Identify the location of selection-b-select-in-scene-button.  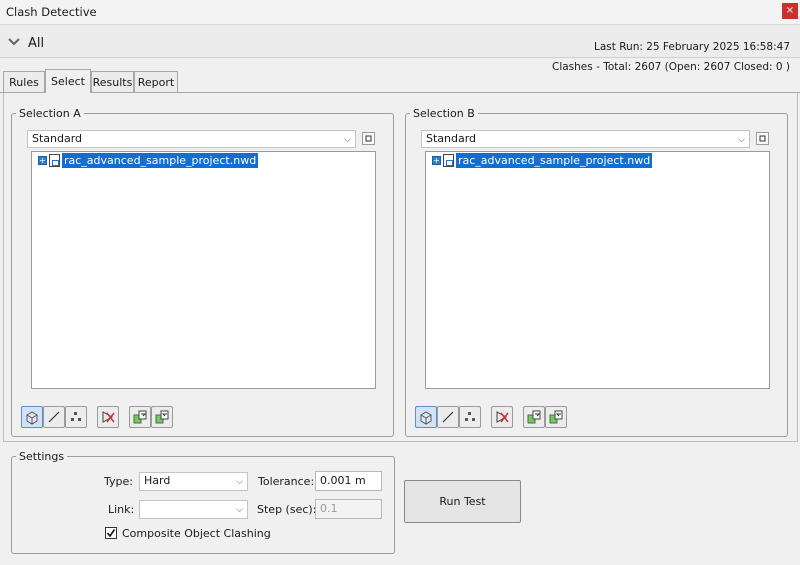
(556, 417).